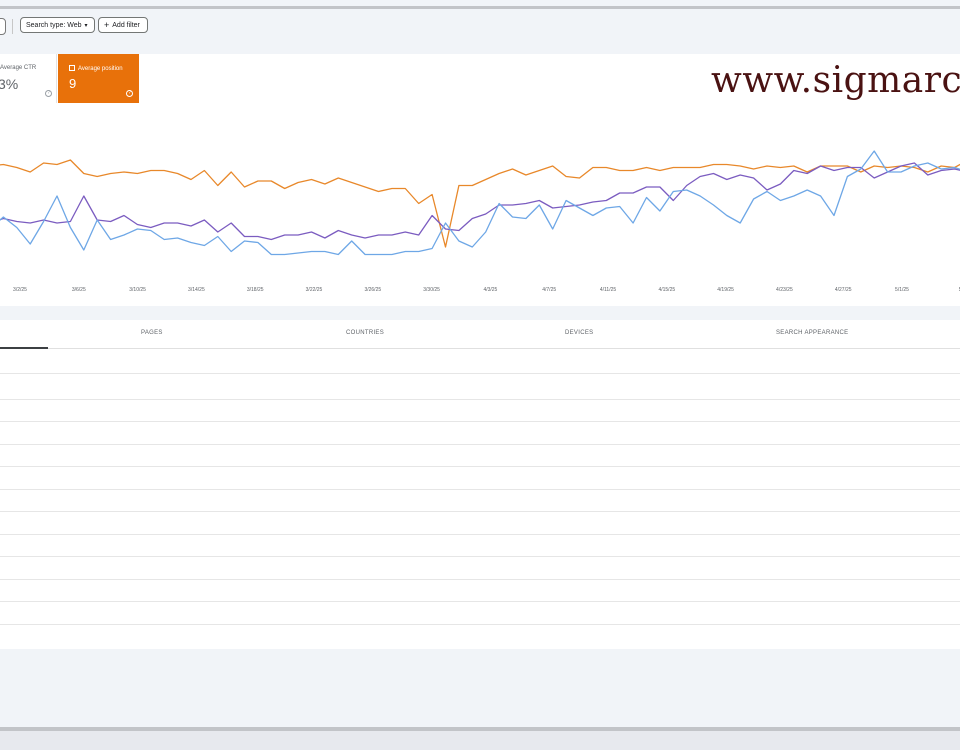 This screenshot has height=750, width=960. Describe the element at coordinates (835, 80) in the screenshot. I see `watermark-text: www.sigmarc` at that location.